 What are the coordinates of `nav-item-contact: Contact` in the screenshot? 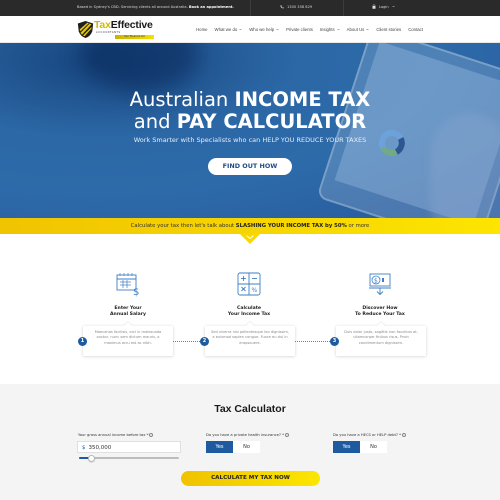 It's located at (415, 29).